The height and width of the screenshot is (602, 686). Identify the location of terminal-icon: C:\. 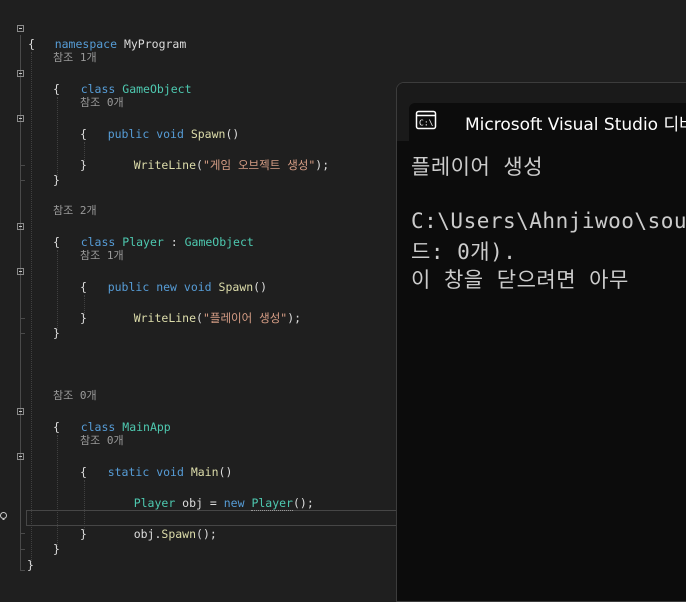
(426, 120).